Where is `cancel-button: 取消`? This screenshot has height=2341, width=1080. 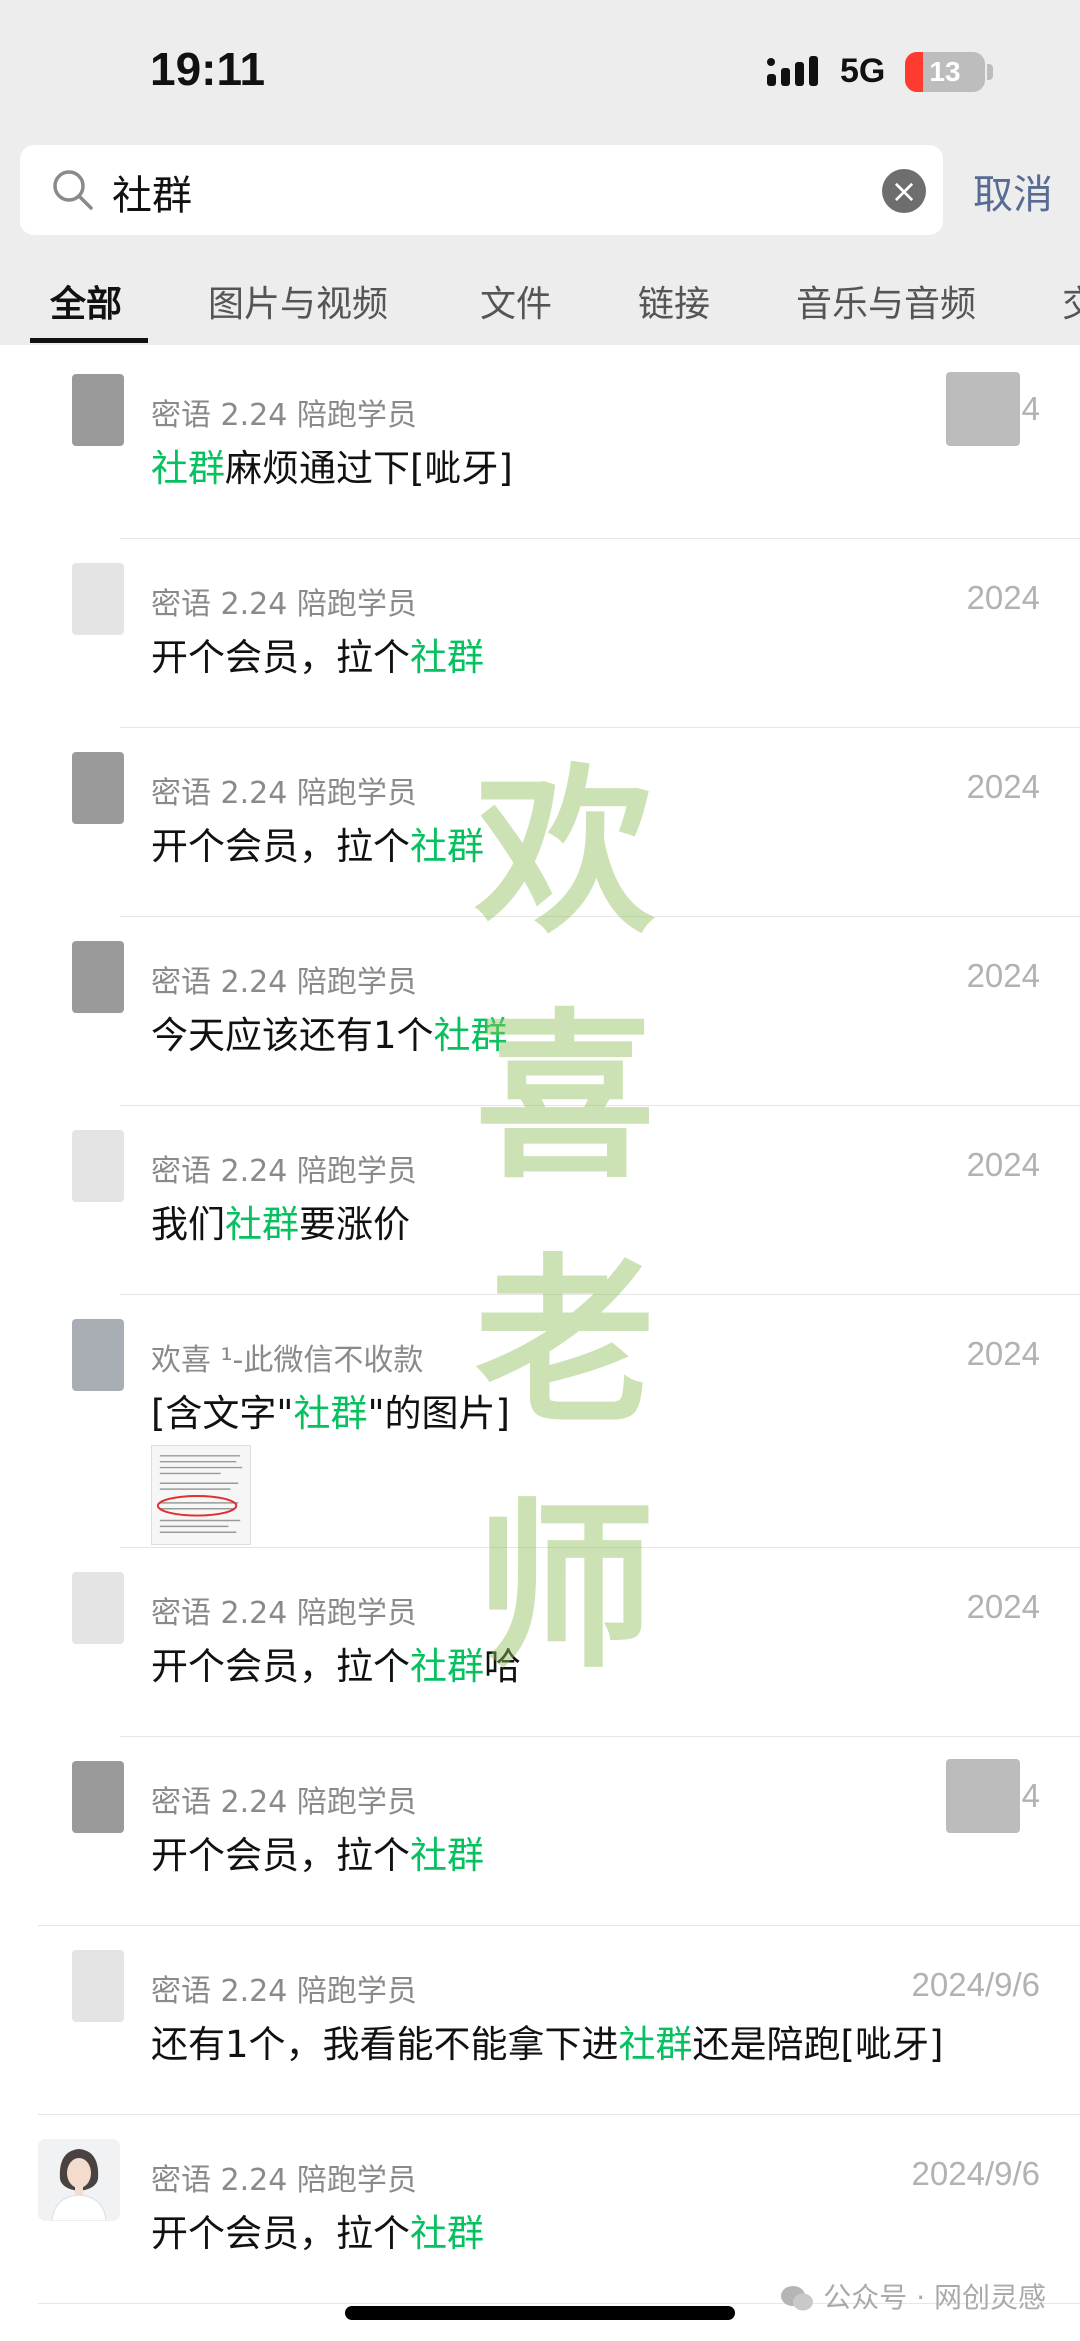
cancel-button: 取消 is located at coordinates (1013, 191).